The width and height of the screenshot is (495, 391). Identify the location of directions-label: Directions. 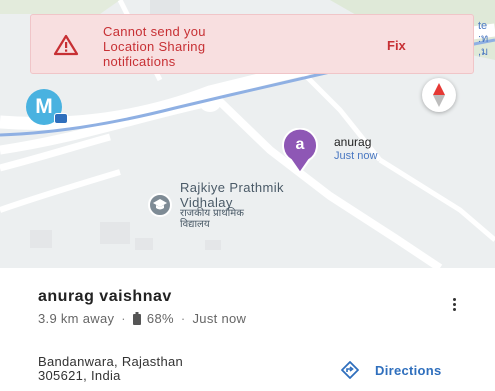
(408, 370).